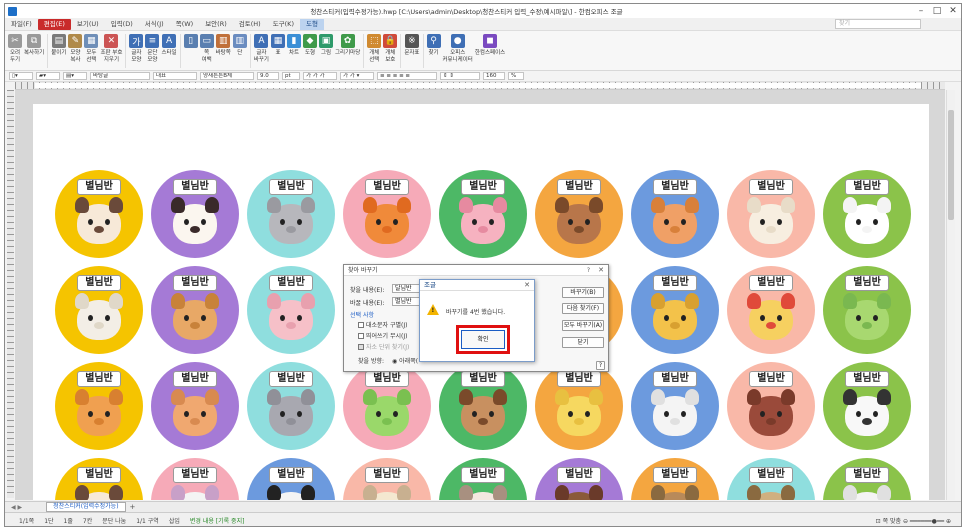 This screenshot has height=530, width=966. What do you see at coordinates (216, 24) in the screenshot?
I see `menu-item: 보안(R)` at bounding box center [216, 24].